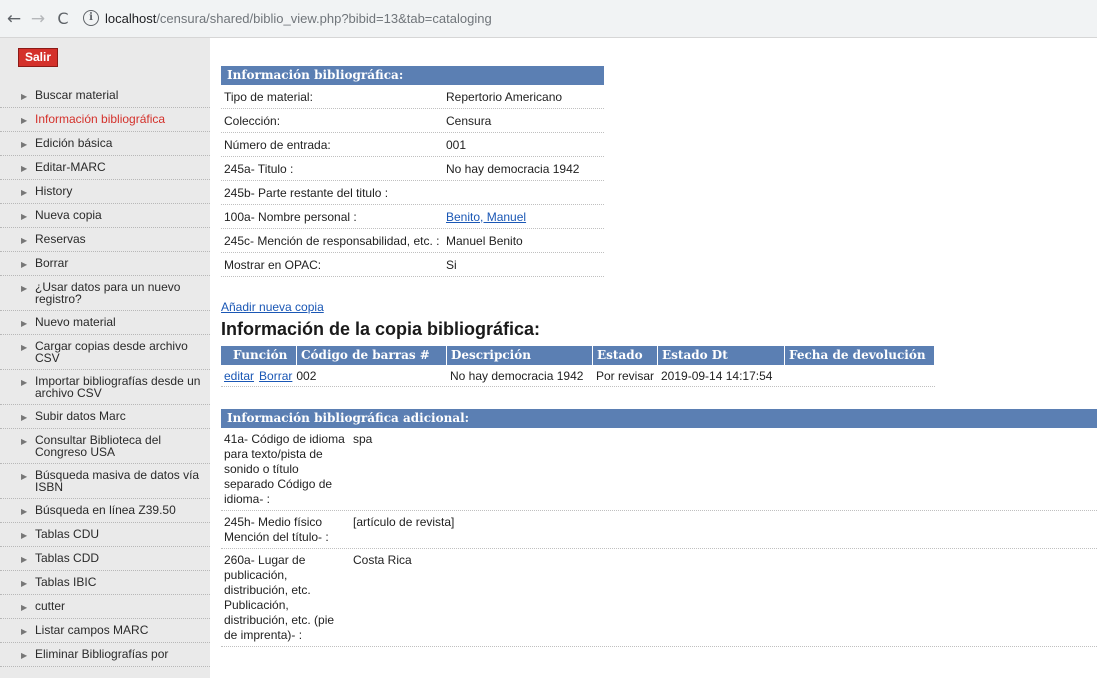  I want to click on add-copy-link: Añadir nueva copia, so click(272, 307).